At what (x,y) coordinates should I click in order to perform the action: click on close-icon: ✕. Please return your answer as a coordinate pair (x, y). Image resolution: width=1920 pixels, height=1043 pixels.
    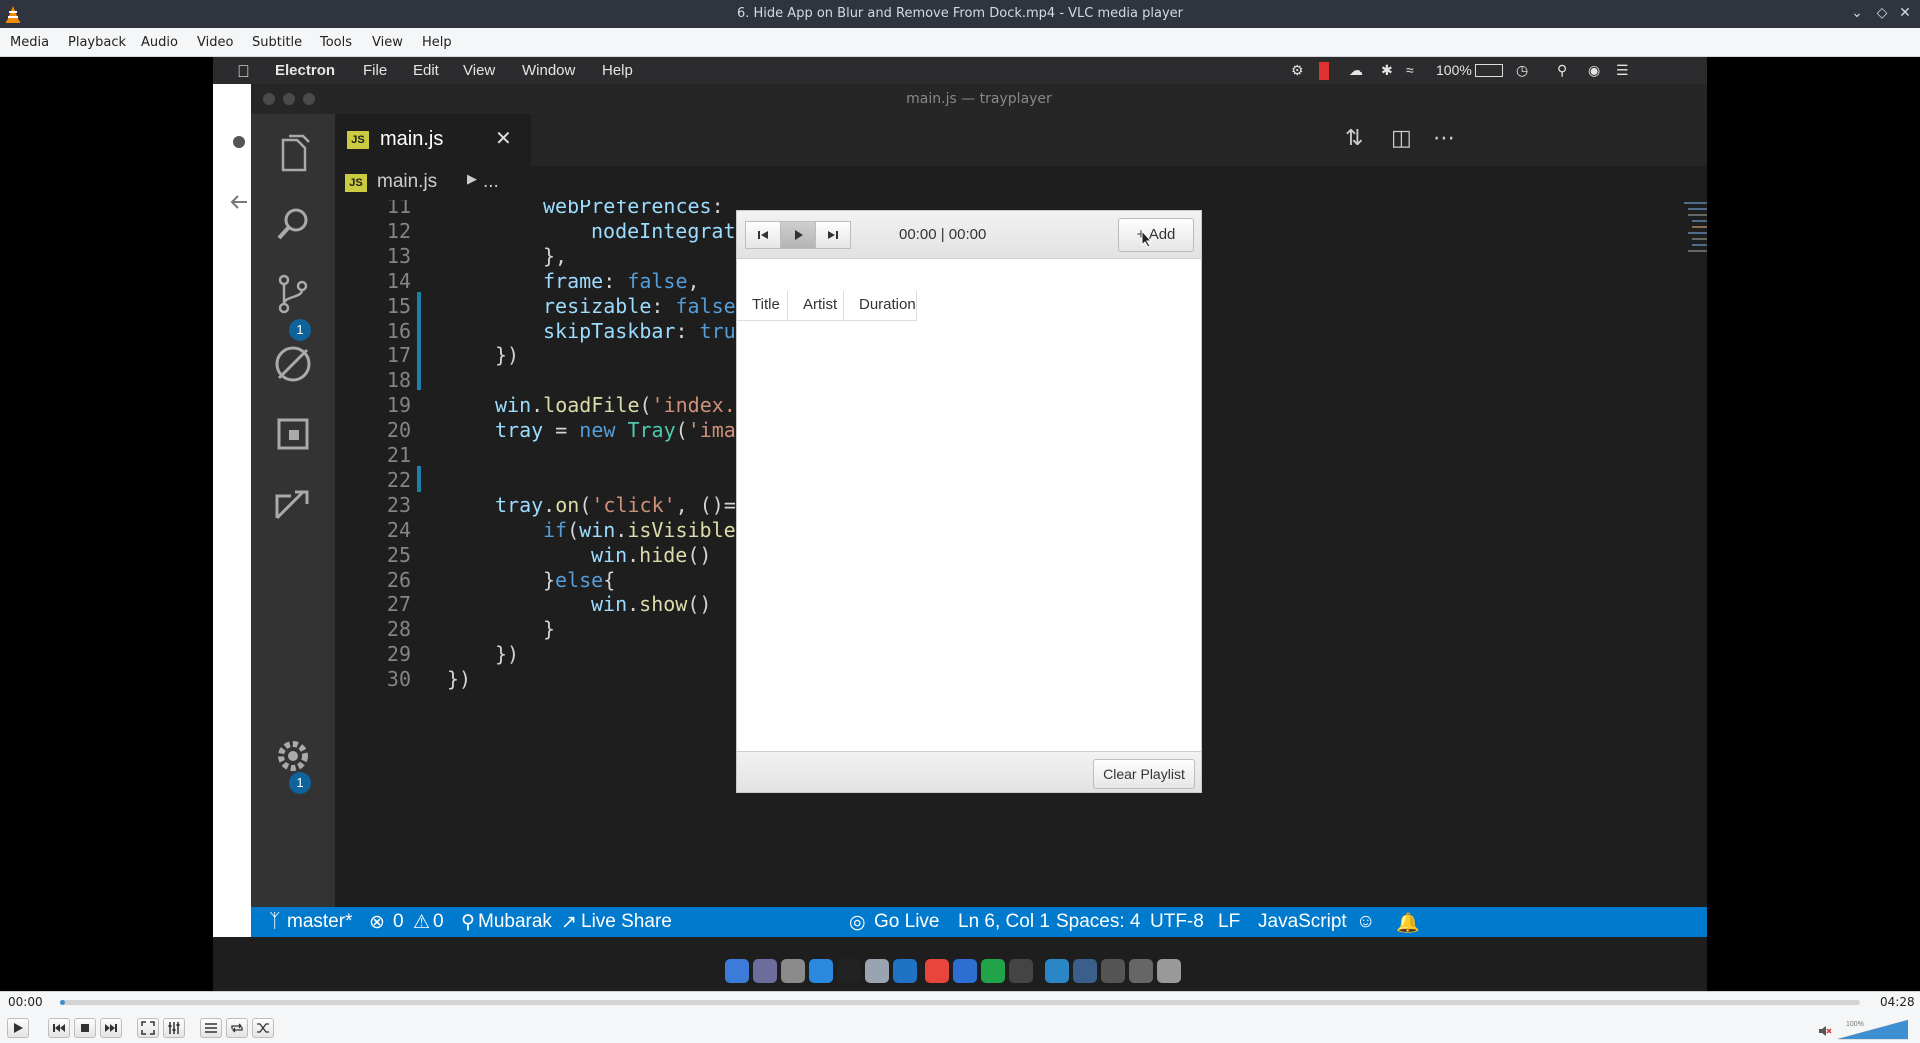
    Looking at the image, I should click on (1905, 13).